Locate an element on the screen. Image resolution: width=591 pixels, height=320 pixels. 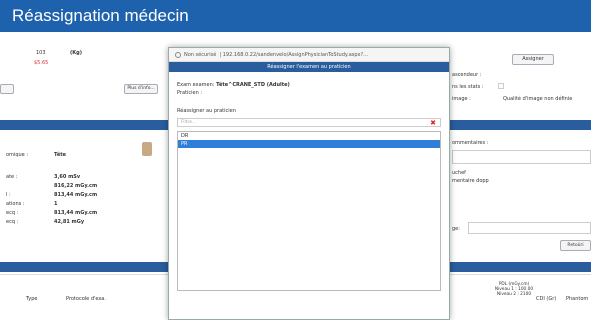
assign-label: Réassigner au praticien is located at coordinates (206, 111).